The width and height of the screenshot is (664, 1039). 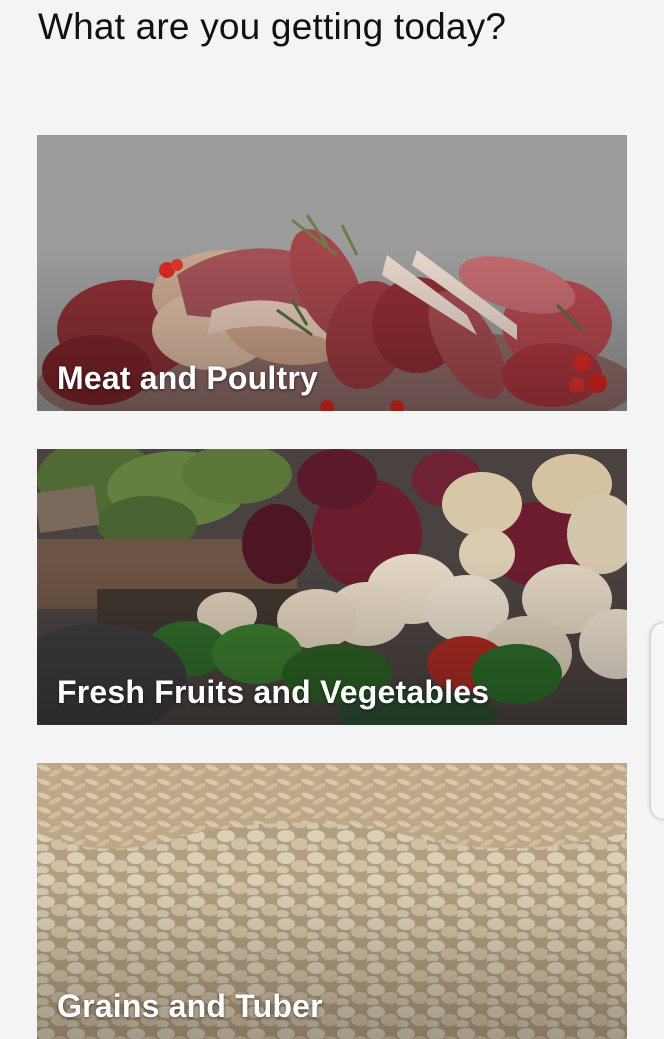 What do you see at coordinates (273, 692) in the screenshot?
I see `category-label: Fresh Fruits and Vegetables` at bounding box center [273, 692].